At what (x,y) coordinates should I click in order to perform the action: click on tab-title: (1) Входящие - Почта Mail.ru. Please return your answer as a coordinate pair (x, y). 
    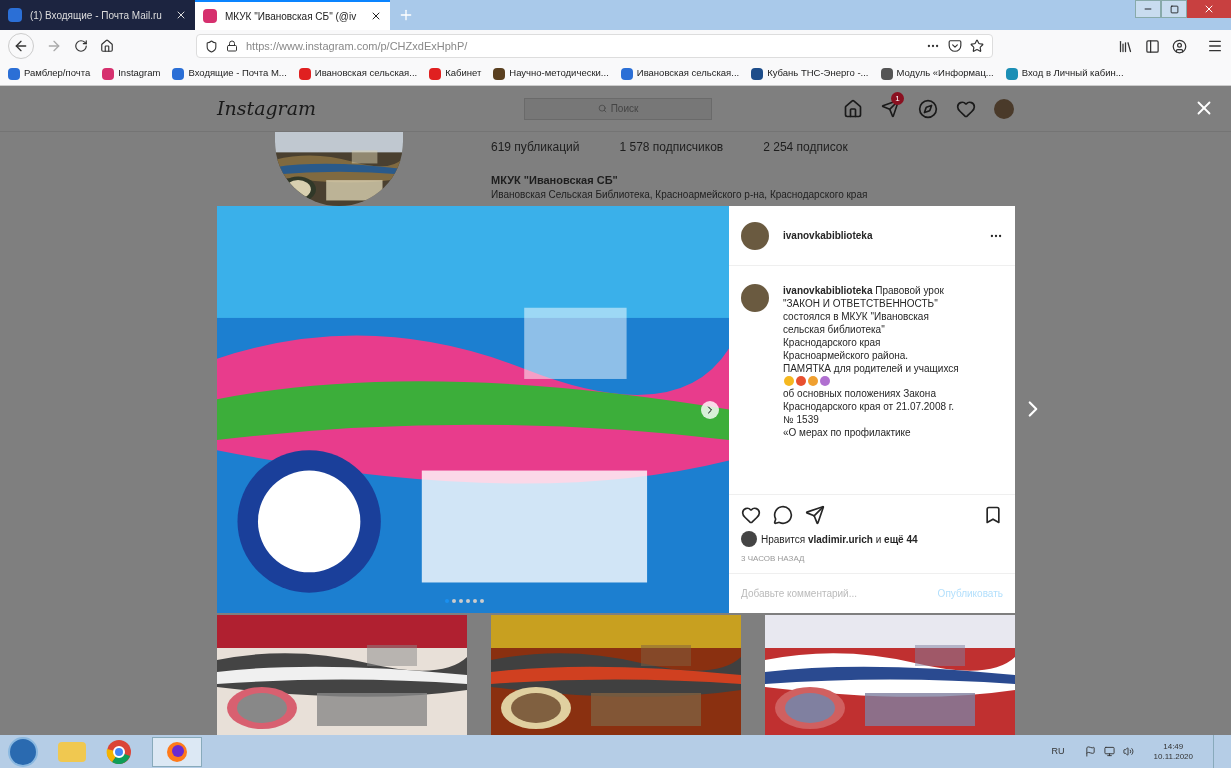
    Looking at the image, I should click on (96, 15).